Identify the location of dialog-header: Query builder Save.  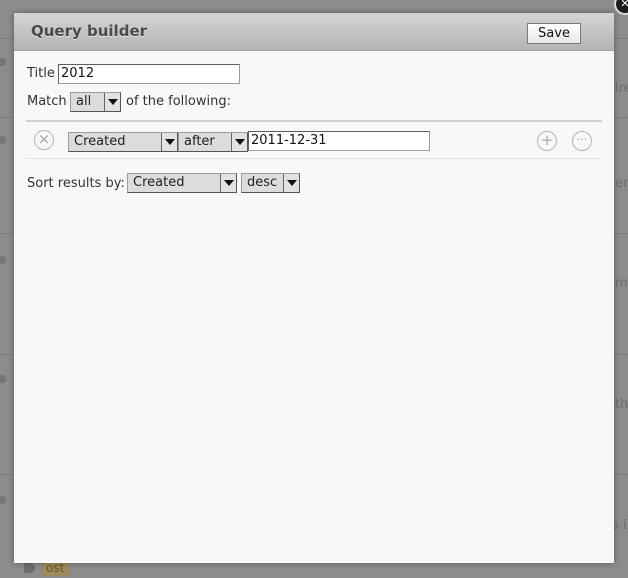
(314, 32).